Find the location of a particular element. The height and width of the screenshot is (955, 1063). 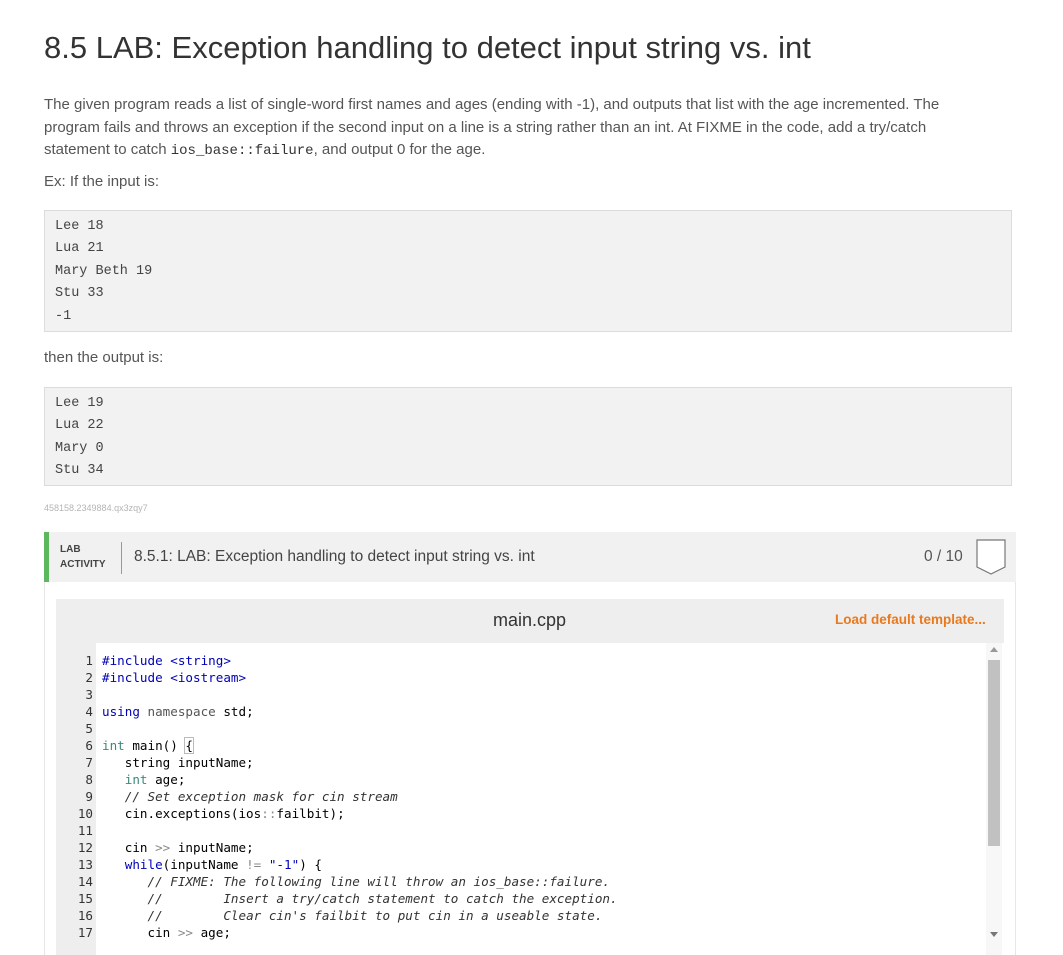

code-line: 12 cin >> inputName; is located at coordinates (521, 847).